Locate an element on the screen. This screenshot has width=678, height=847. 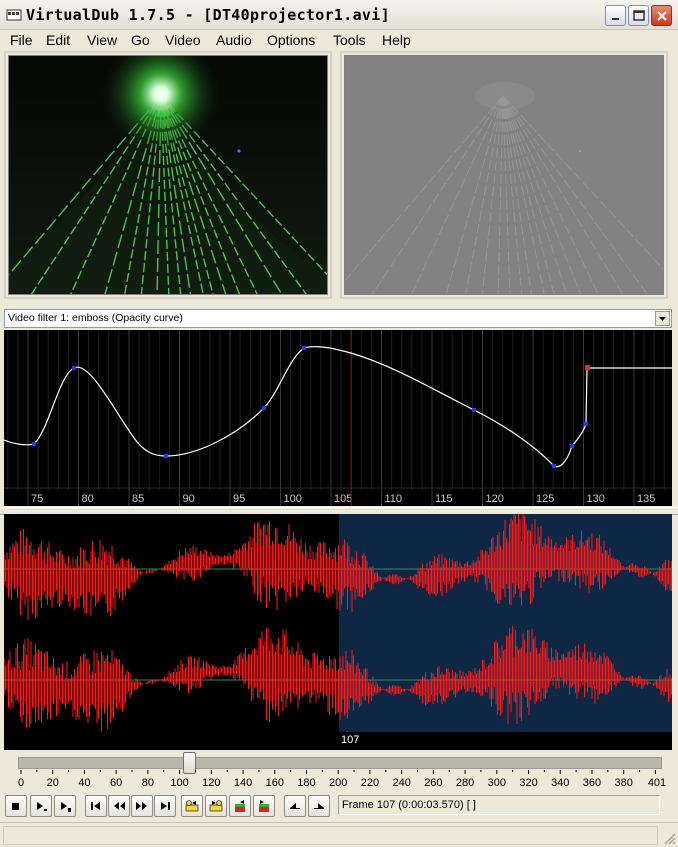
timeline-tick-label: 280 is located at coordinates (465, 783).